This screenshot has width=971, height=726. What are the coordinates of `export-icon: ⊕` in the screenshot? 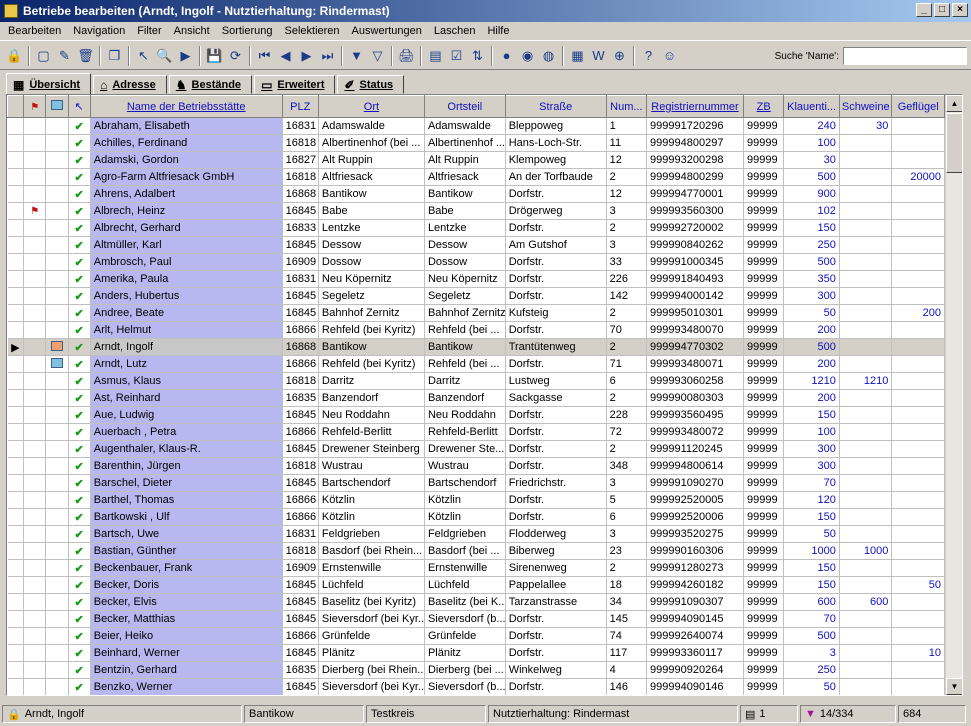 It's located at (619, 55).